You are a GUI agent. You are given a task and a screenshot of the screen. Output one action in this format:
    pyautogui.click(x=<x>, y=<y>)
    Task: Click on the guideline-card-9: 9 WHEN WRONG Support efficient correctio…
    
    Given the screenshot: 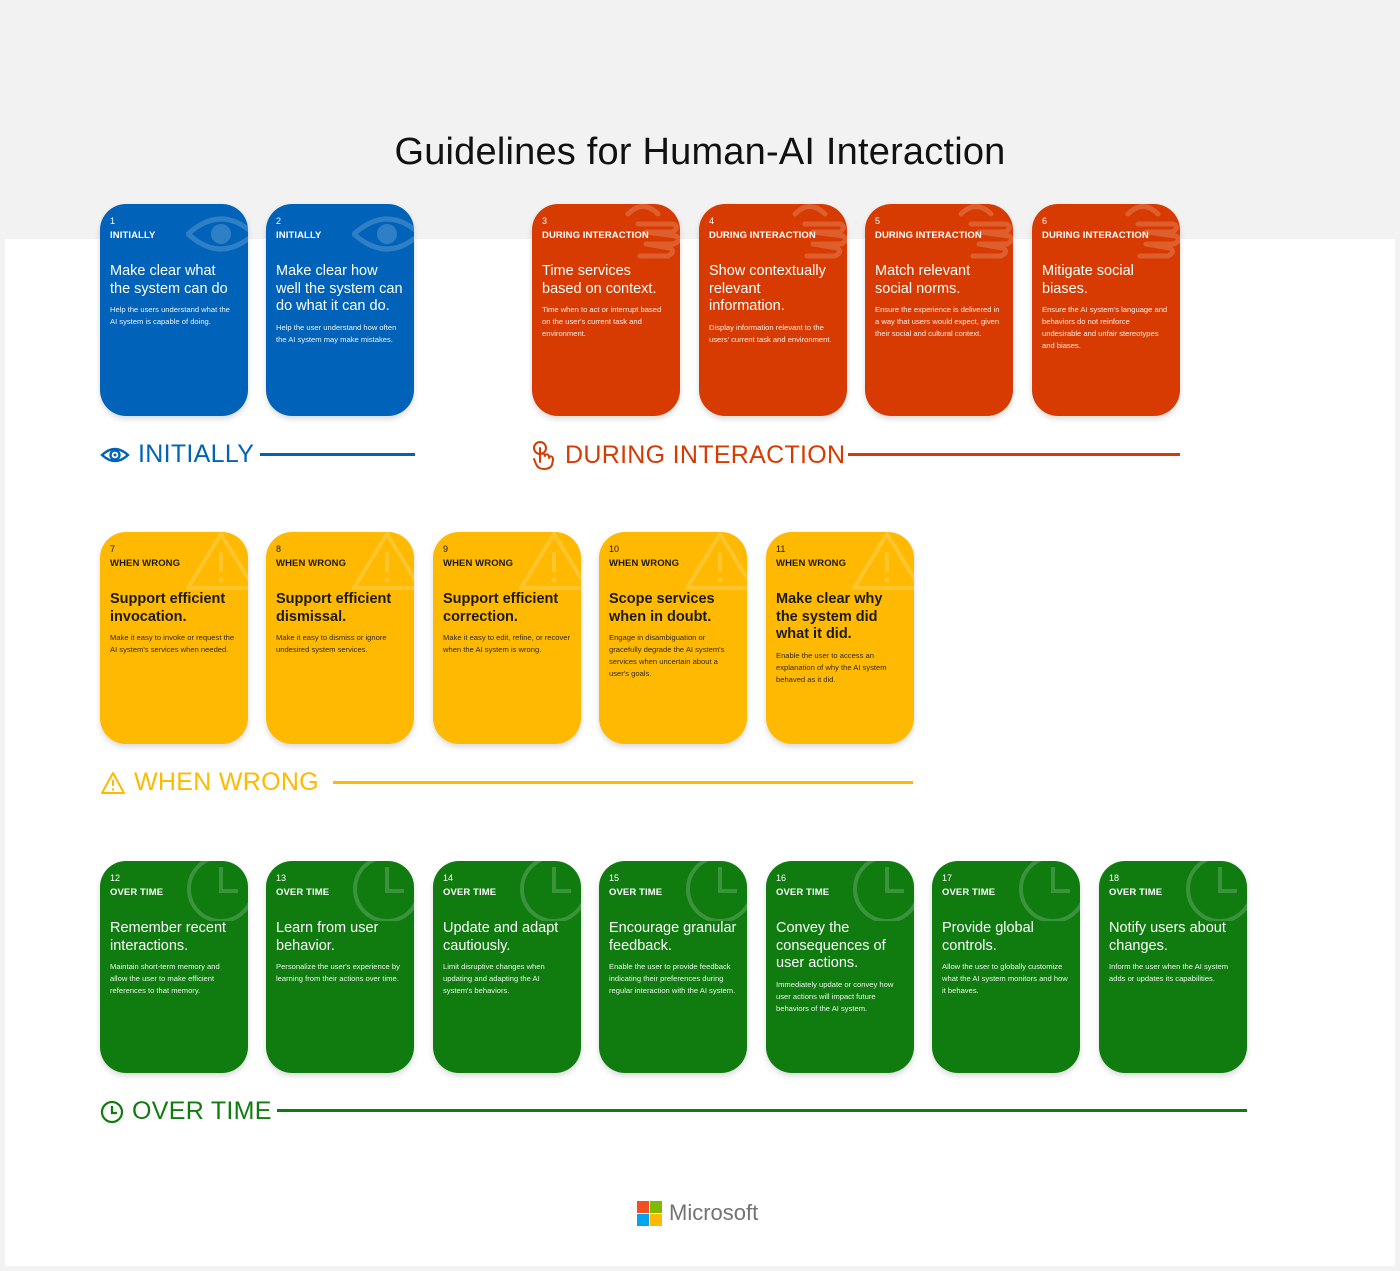 What is the action you would take?
    pyautogui.click(x=507, y=638)
    